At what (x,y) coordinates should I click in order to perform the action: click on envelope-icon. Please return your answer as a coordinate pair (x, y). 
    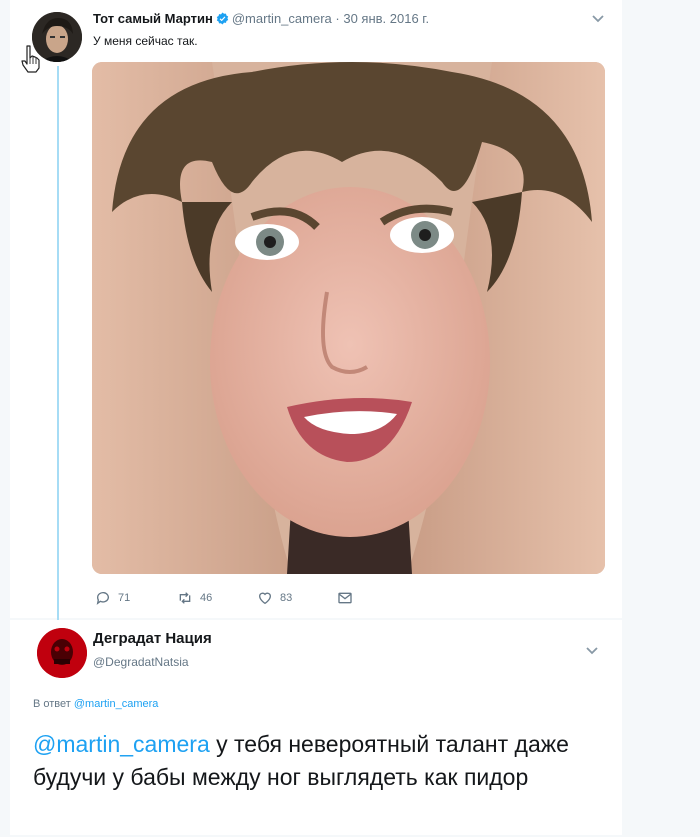
    Looking at the image, I should click on (345, 598).